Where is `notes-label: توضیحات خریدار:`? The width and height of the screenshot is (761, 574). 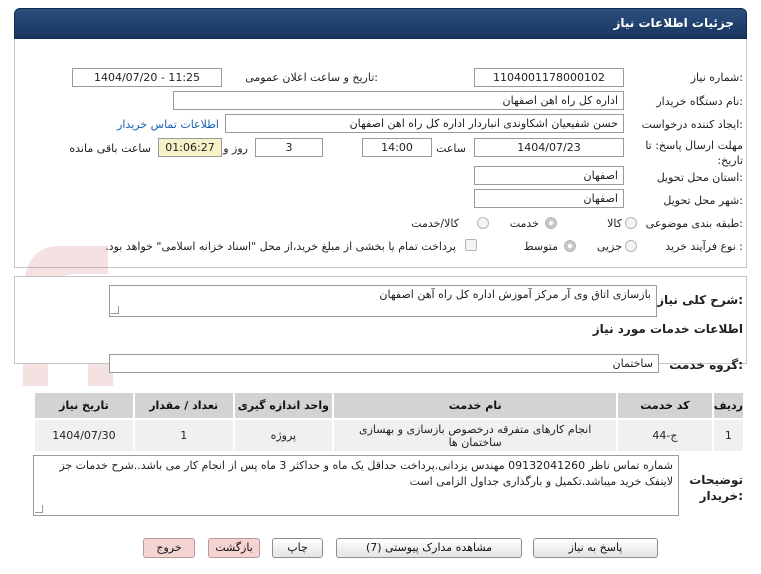
notes-label: توضیحات خریدار: is located at coordinates (716, 488).